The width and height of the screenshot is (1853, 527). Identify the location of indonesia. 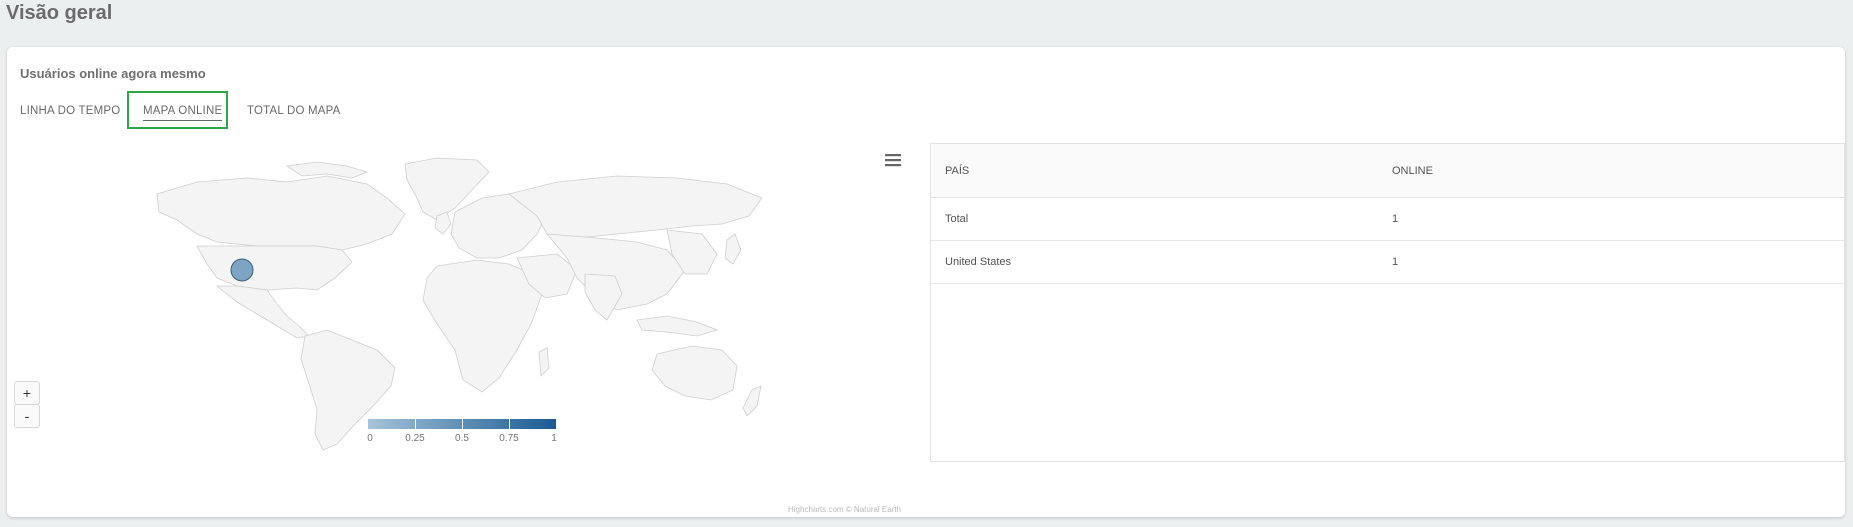
(677, 326).